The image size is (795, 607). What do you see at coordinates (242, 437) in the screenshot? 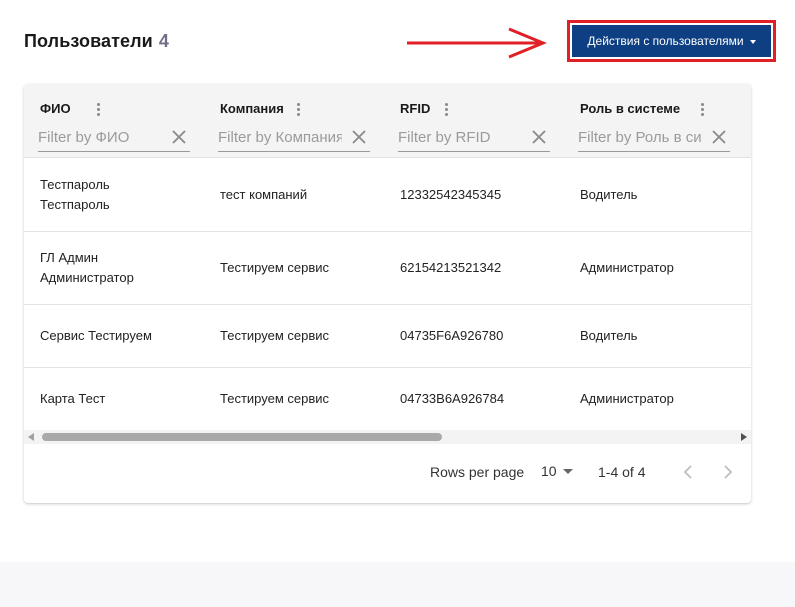
I see `scrollbar-thumb` at bounding box center [242, 437].